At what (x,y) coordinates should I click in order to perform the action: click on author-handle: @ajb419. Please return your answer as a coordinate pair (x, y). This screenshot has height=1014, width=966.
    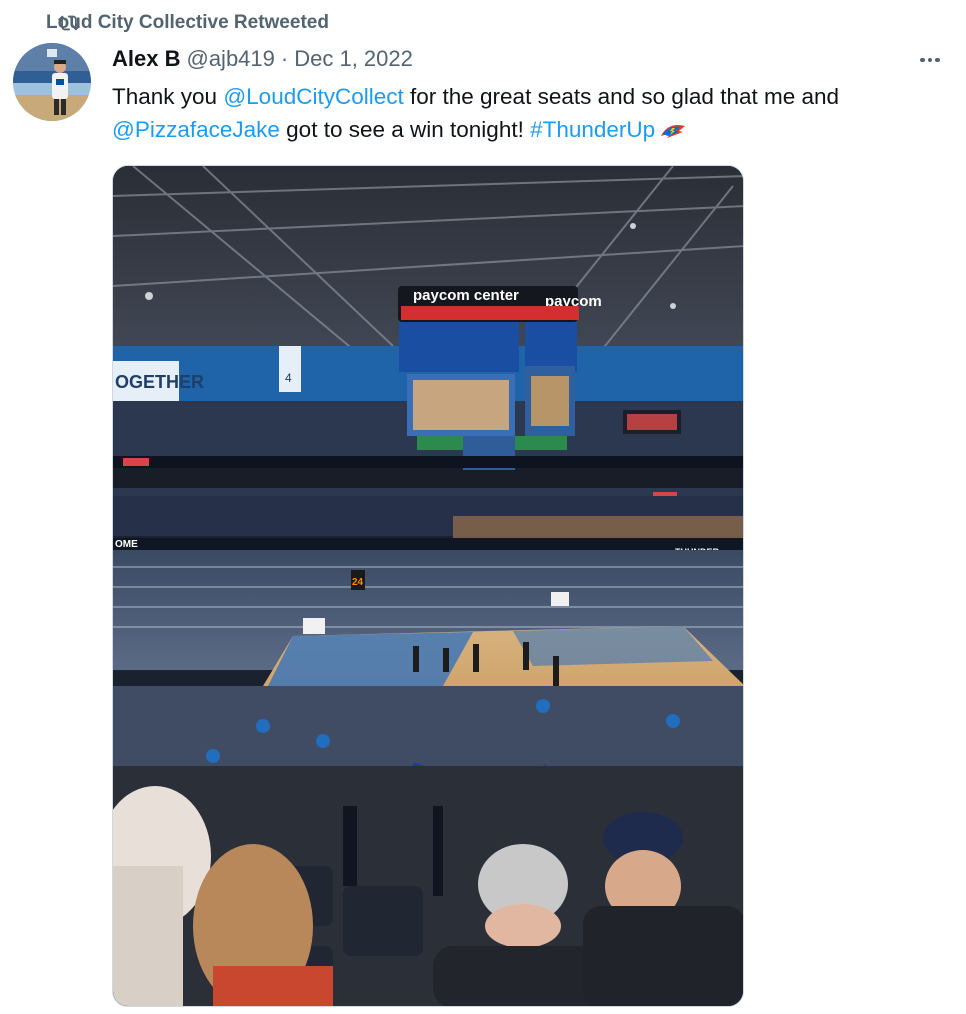
    Looking at the image, I should click on (230, 59).